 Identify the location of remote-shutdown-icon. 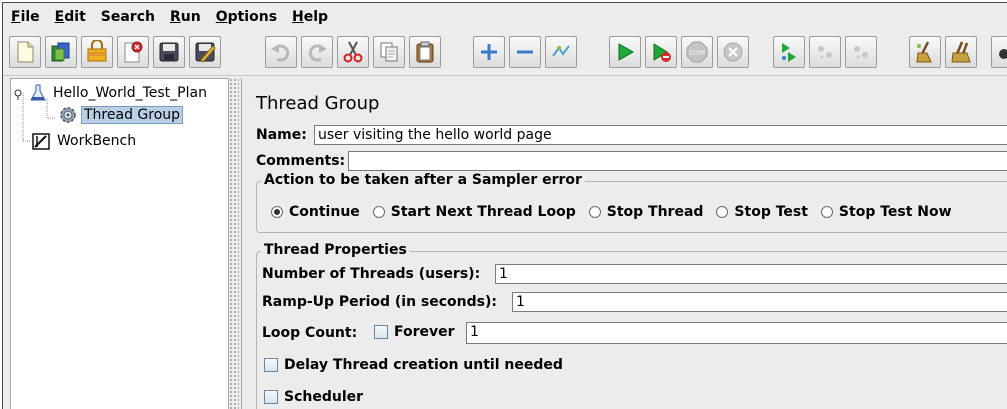
(861, 52).